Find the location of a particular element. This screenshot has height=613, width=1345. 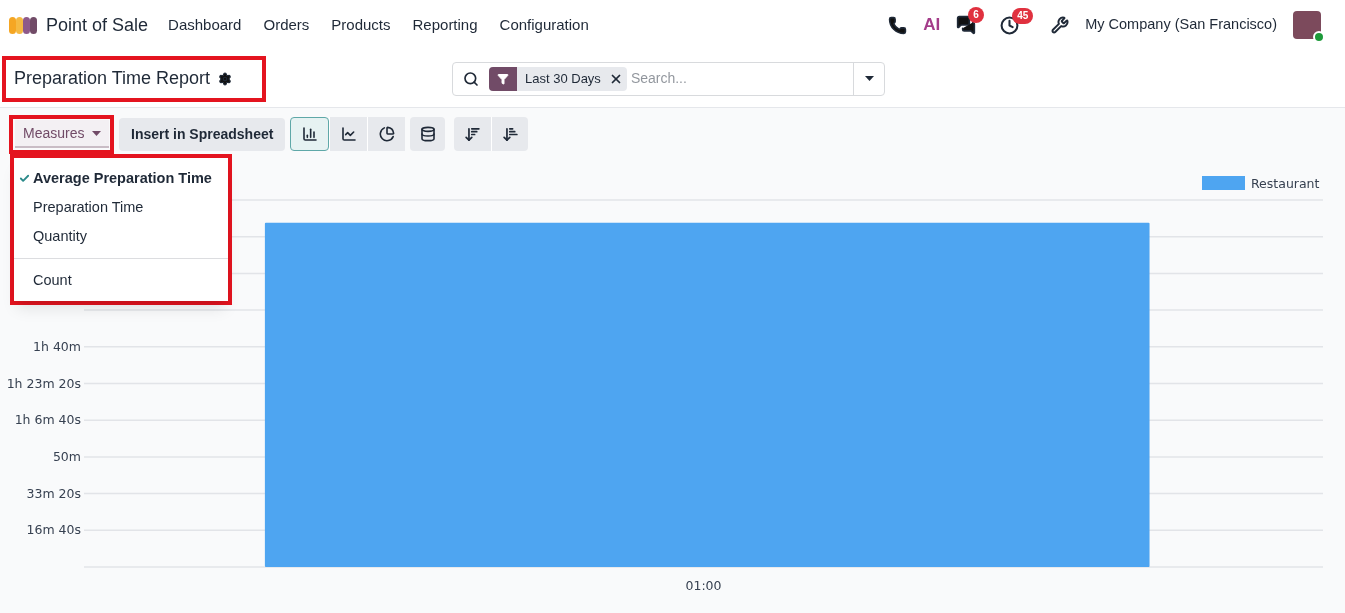

pie-chart-icon is located at coordinates (386, 134).